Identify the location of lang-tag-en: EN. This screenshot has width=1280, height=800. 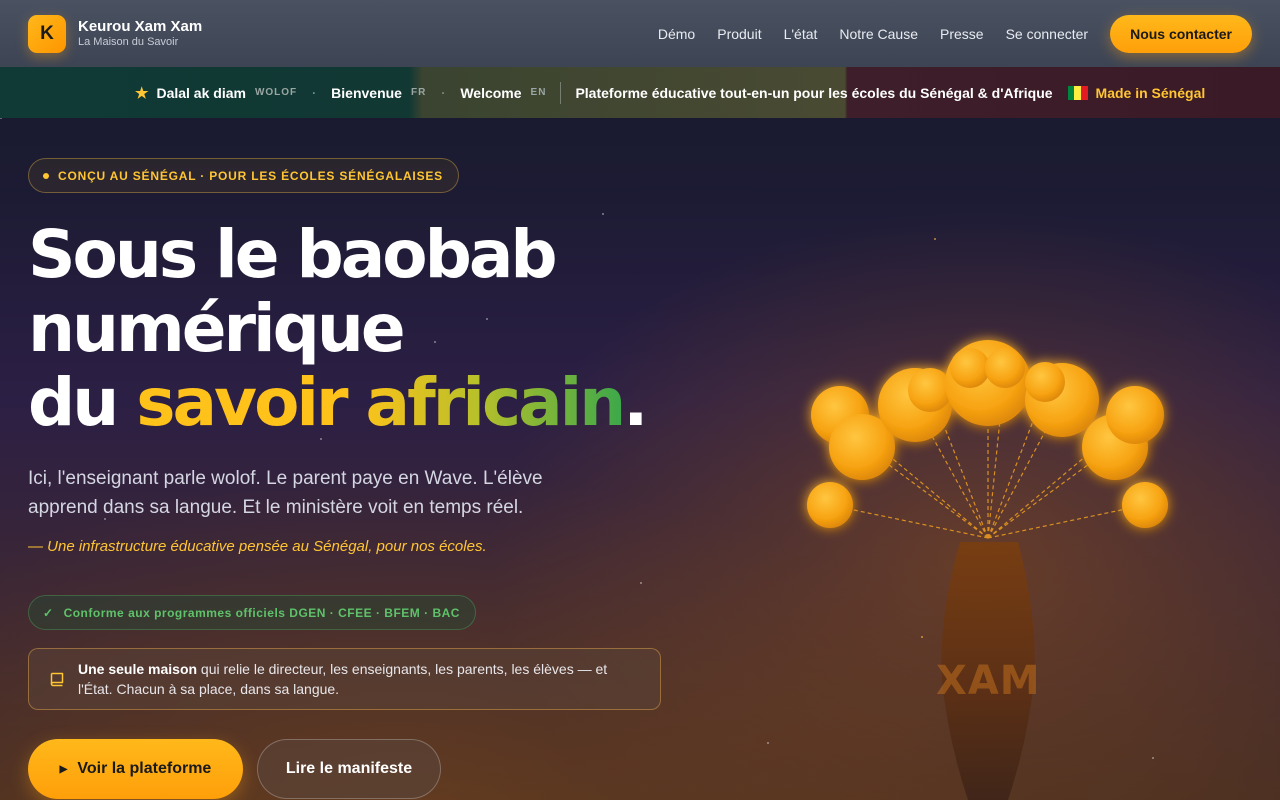
(538, 92).